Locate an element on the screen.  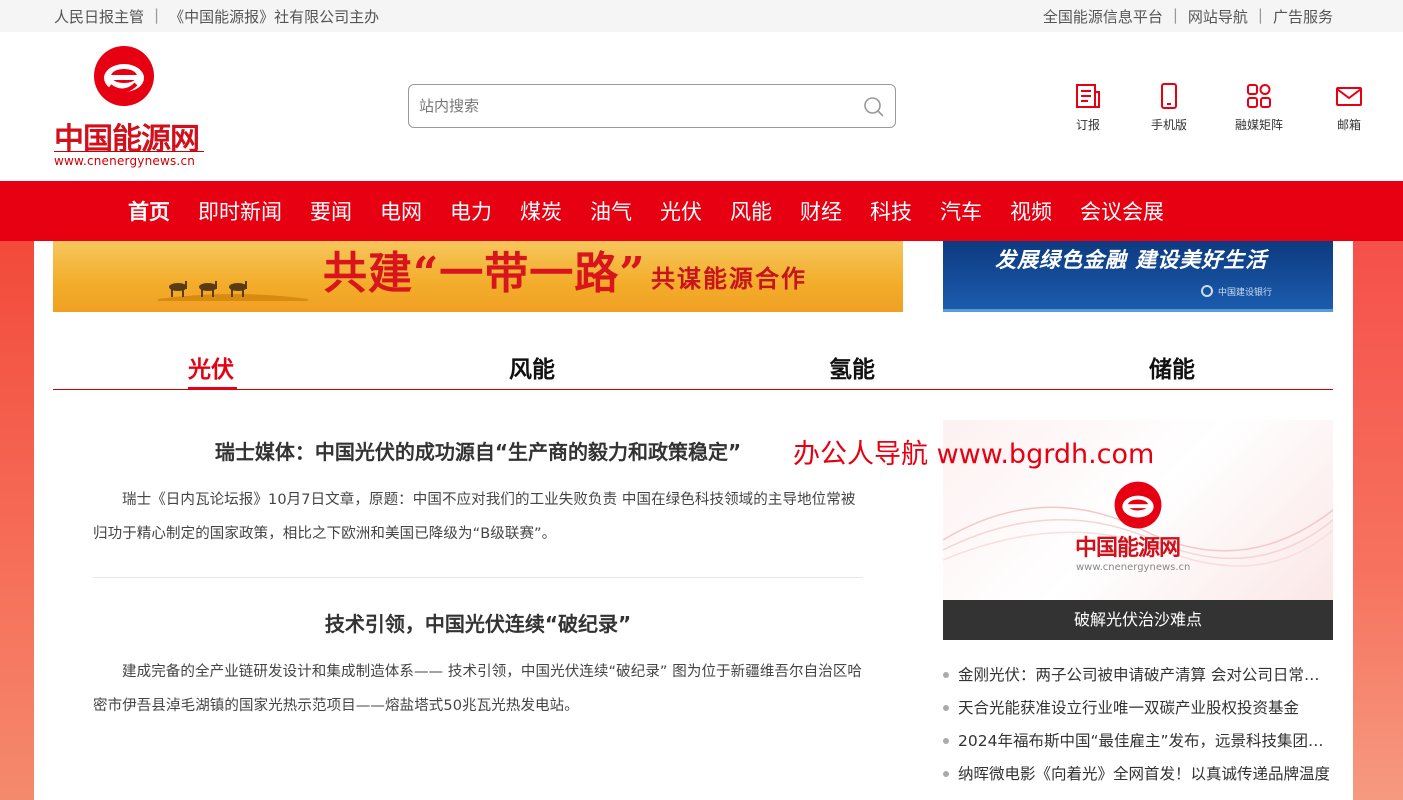
banner-title: 发展绿色金融 建设美好生活 is located at coordinates (1131, 260).